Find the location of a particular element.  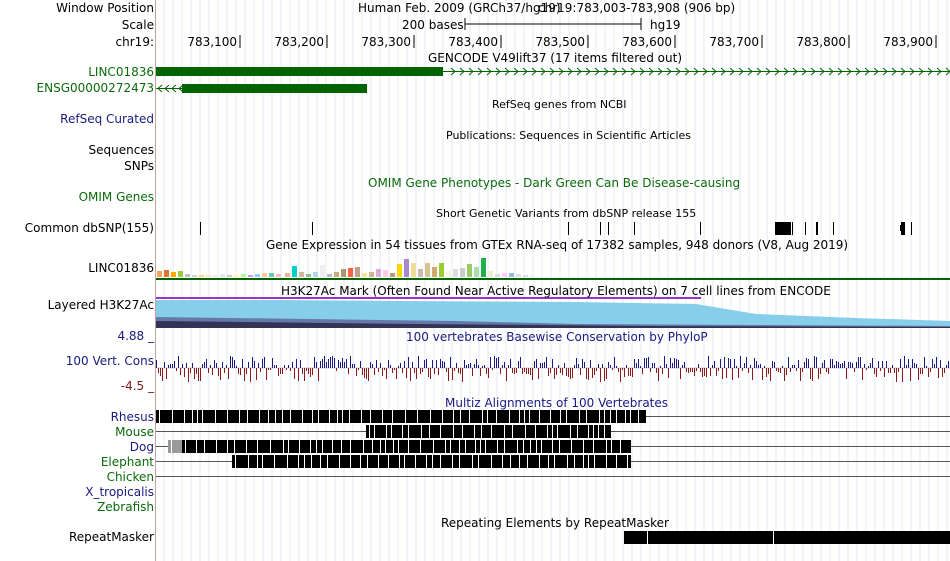

species-label-zebrafish: Zebrafish is located at coordinates (125, 507).